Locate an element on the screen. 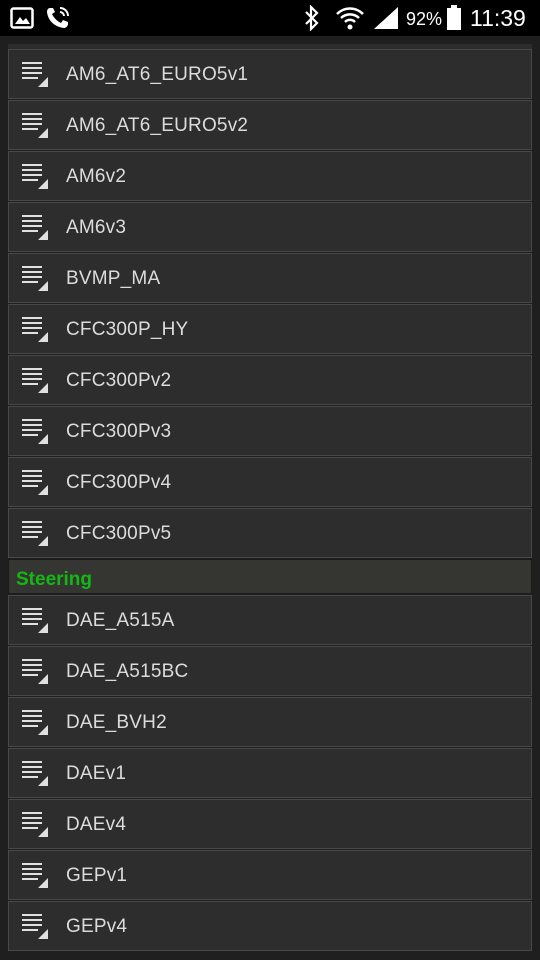 The width and height of the screenshot is (540, 960). list-item: CFC300Pv2 is located at coordinates (270, 380).